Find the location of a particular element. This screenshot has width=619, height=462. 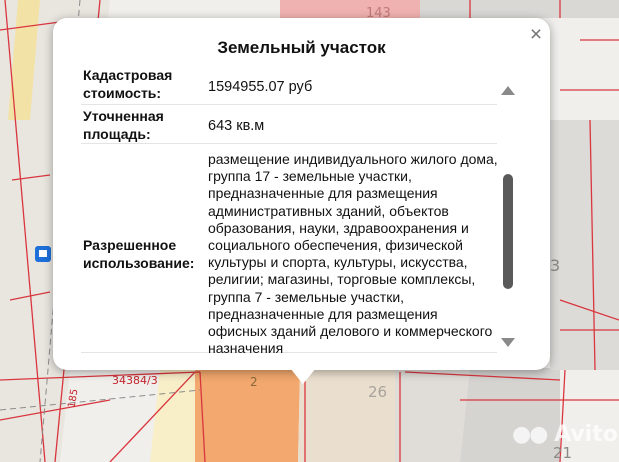

scroll-down-icon is located at coordinates (508, 342).